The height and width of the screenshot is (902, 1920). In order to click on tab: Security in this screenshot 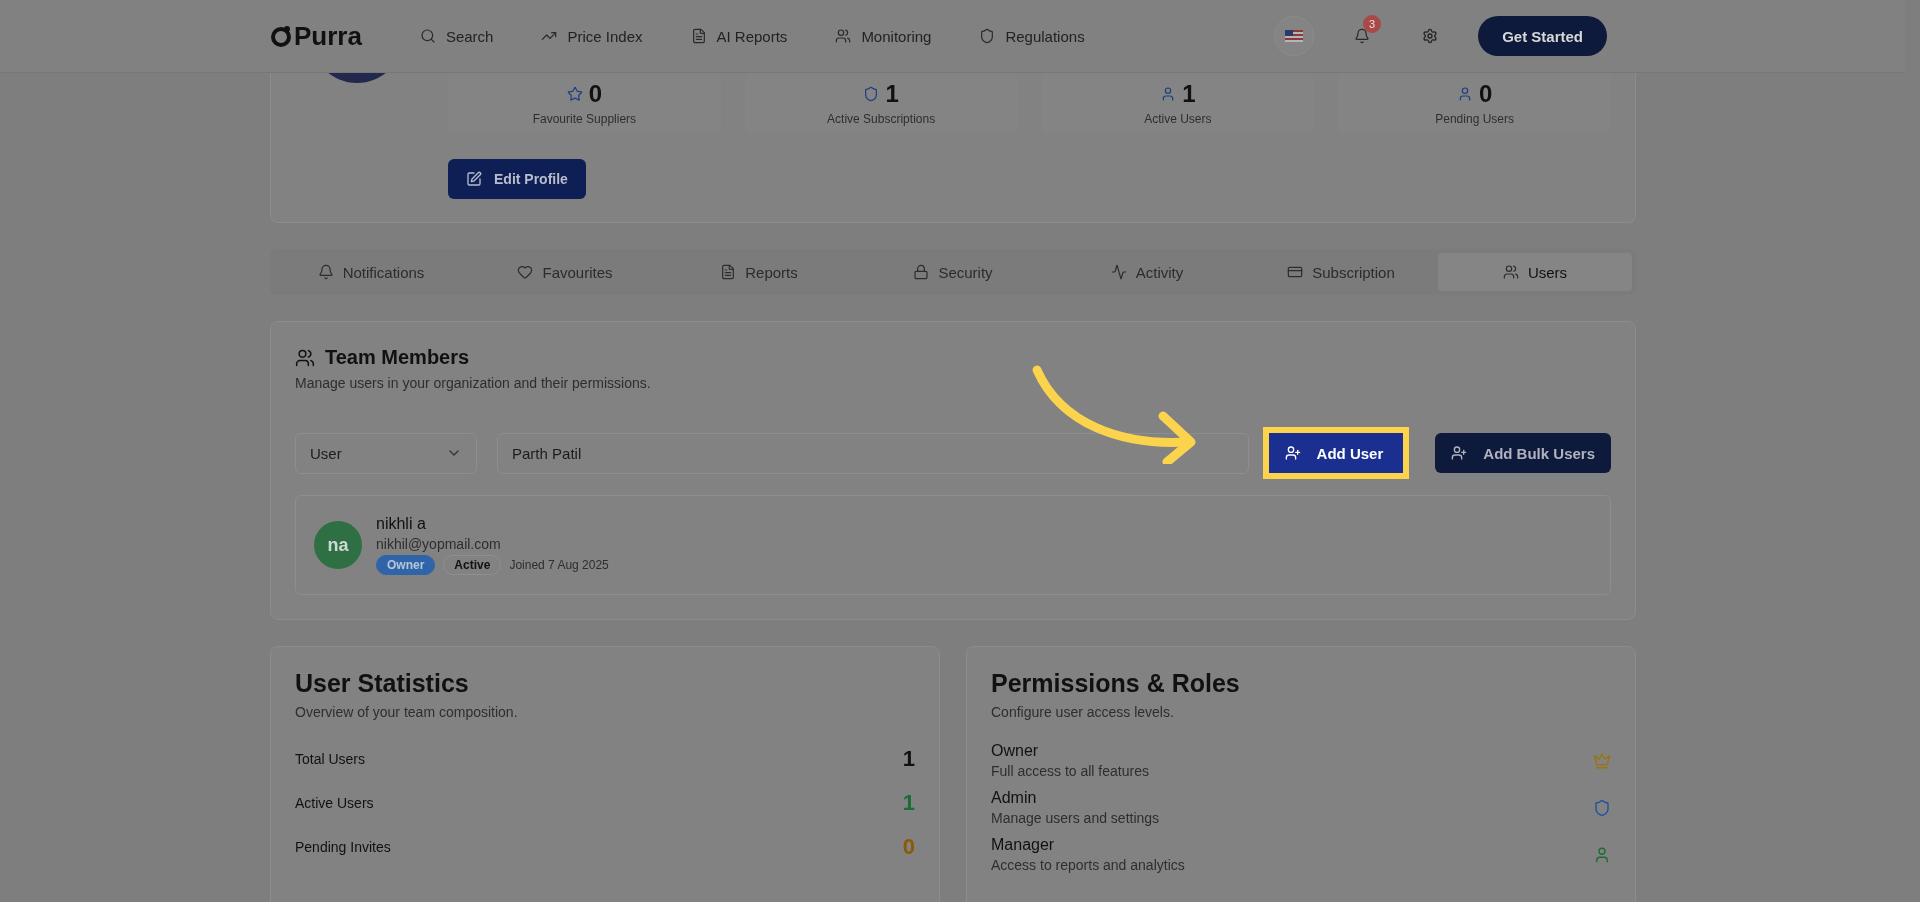, I will do `click(953, 272)`.